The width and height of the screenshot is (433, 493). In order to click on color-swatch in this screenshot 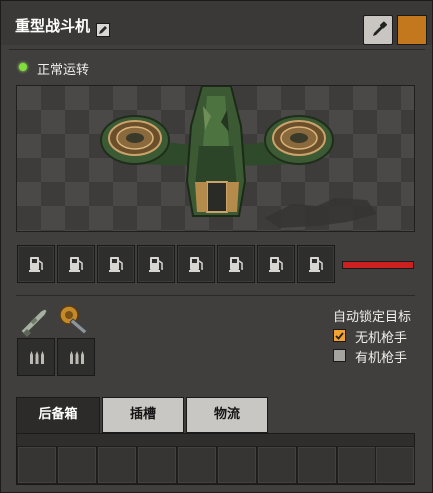, I will do `click(412, 30)`.